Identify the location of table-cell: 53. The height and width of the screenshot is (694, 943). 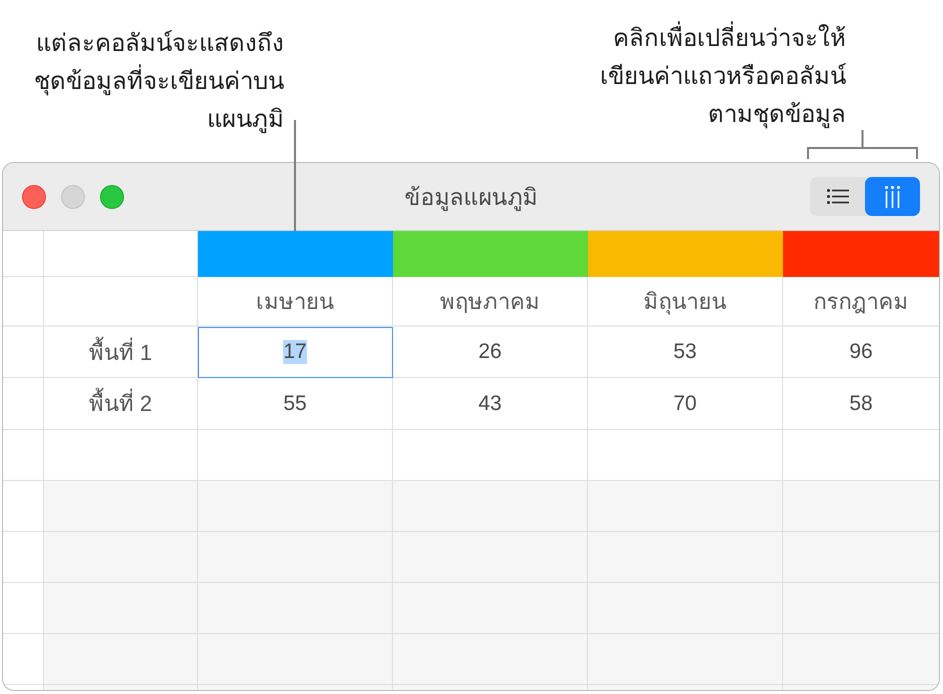
(685, 352).